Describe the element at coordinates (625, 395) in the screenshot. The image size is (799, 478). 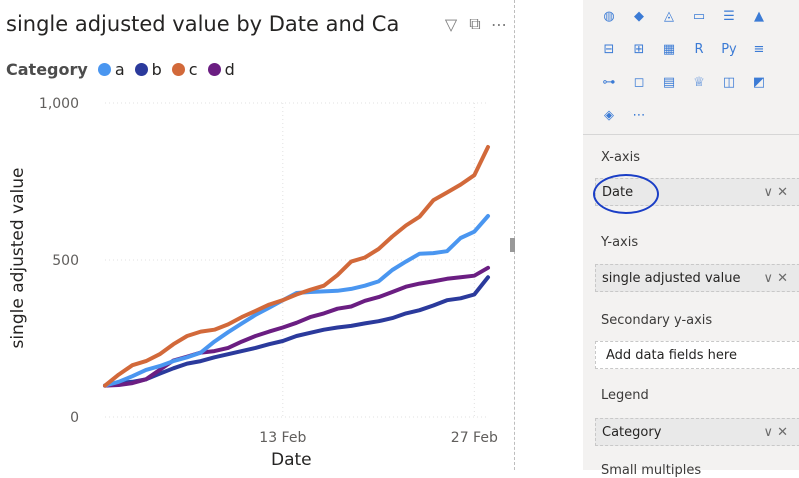
I see `legend-well-label: Legend` at that location.